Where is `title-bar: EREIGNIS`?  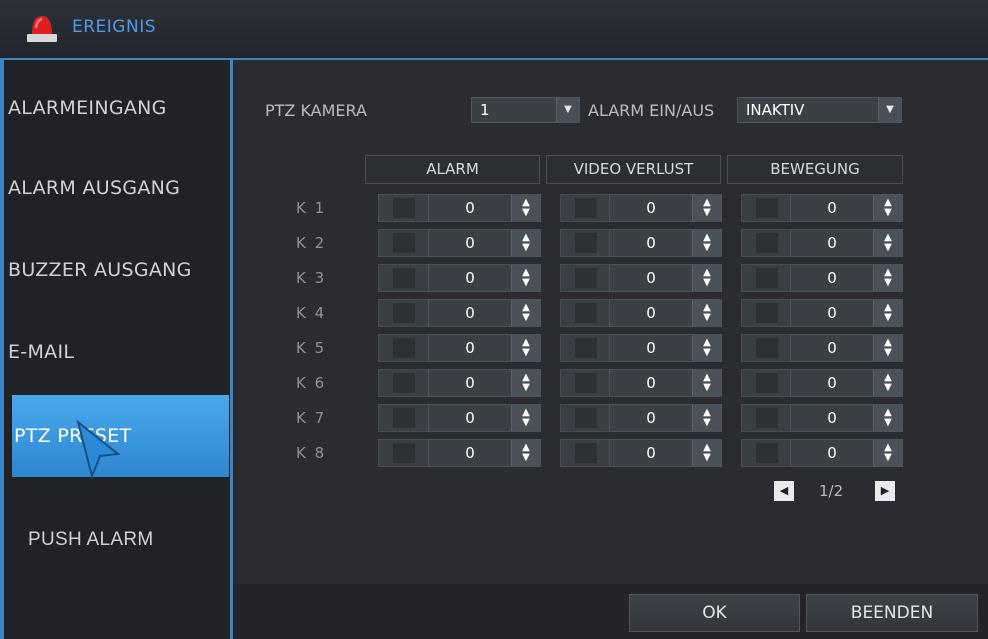 title-bar: EREIGNIS is located at coordinates (494, 30).